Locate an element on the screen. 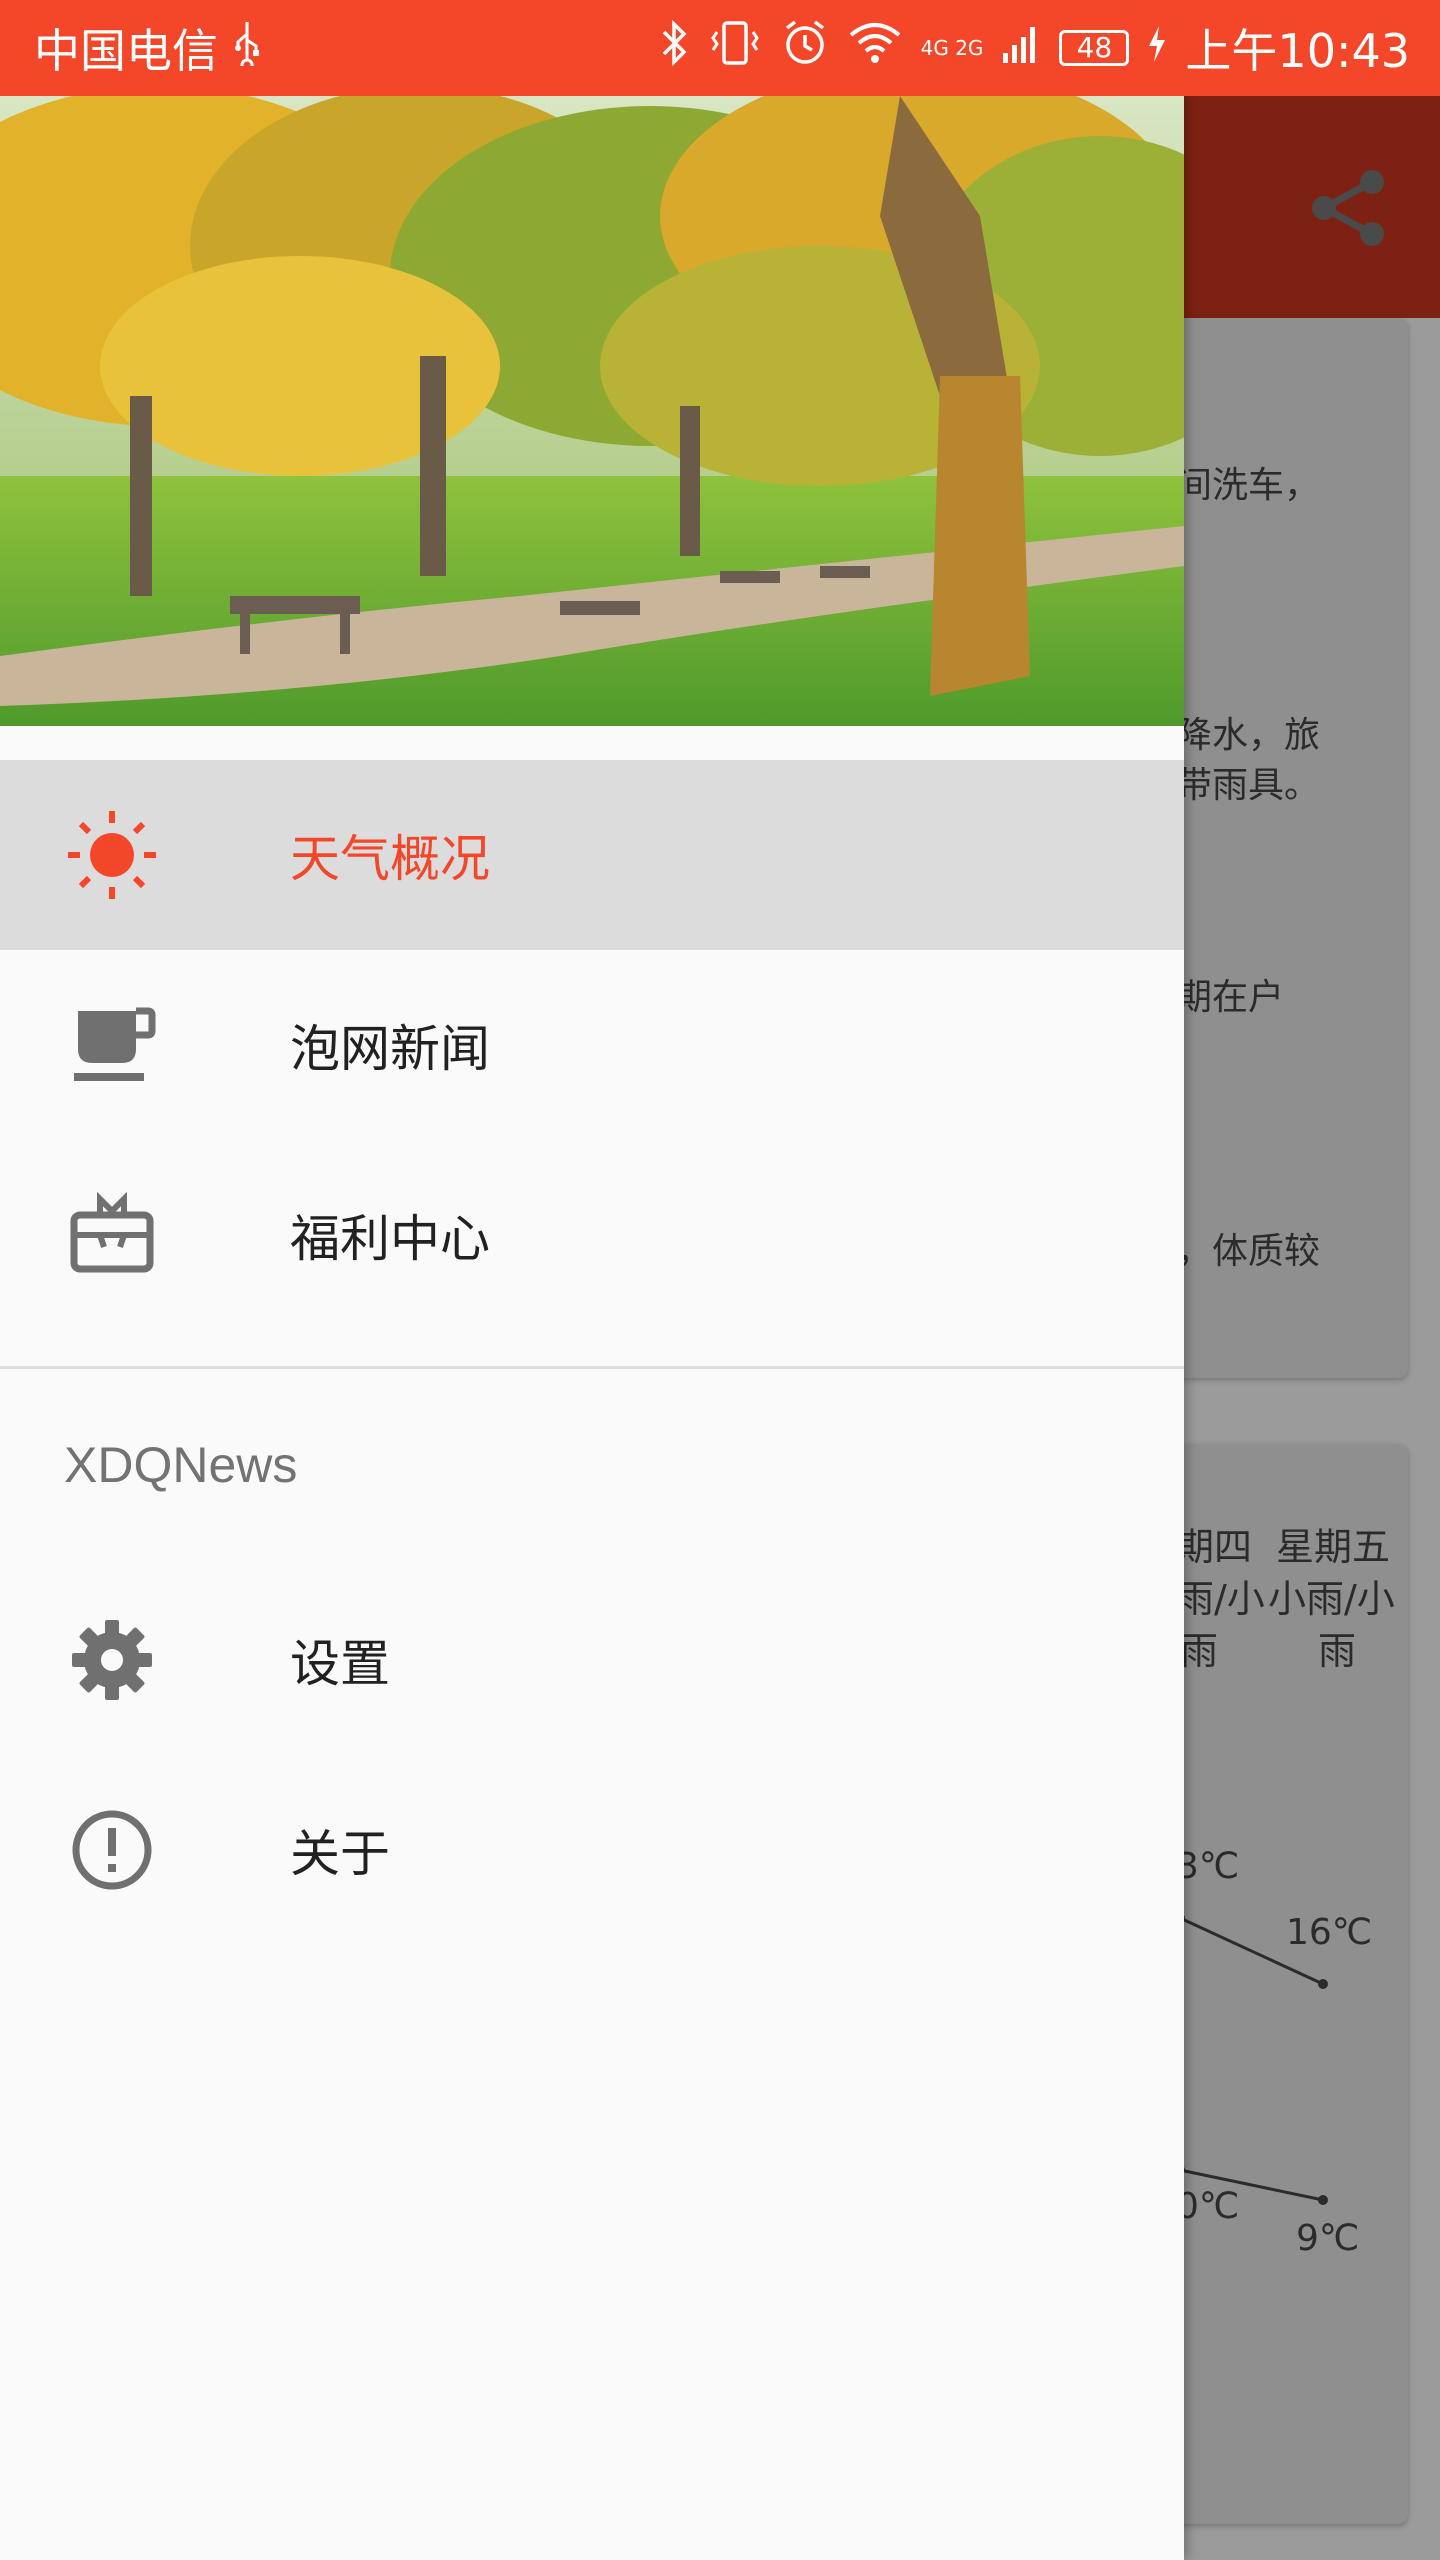 This screenshot has height=2560, width=1440. carrier-label: 中国电信 is located at coordinates (126, 51).